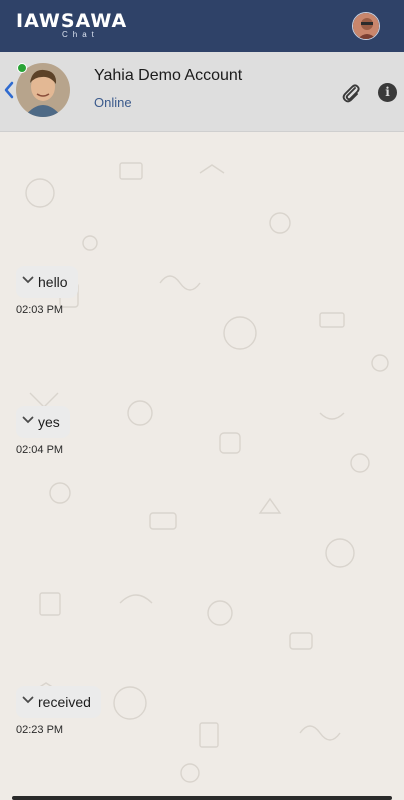 Image resolution: width=404 pixels, height=800 pixels. Describe the element at coordinates (202, 26) in the screenshot. I see `top-bar: IAWSAWA Chat` at that location.